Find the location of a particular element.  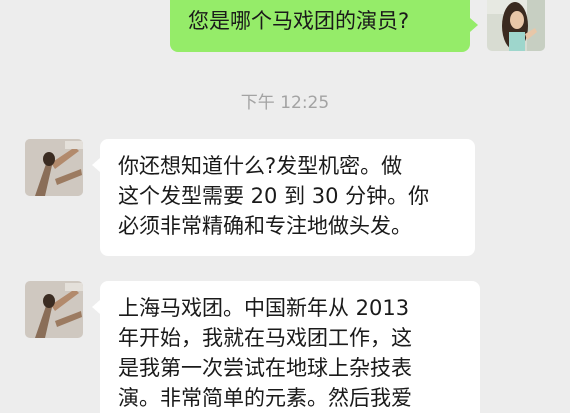

outgoing-message-bubble: 您是哪个马戏团的演员? is located at coordinates (320, 26).